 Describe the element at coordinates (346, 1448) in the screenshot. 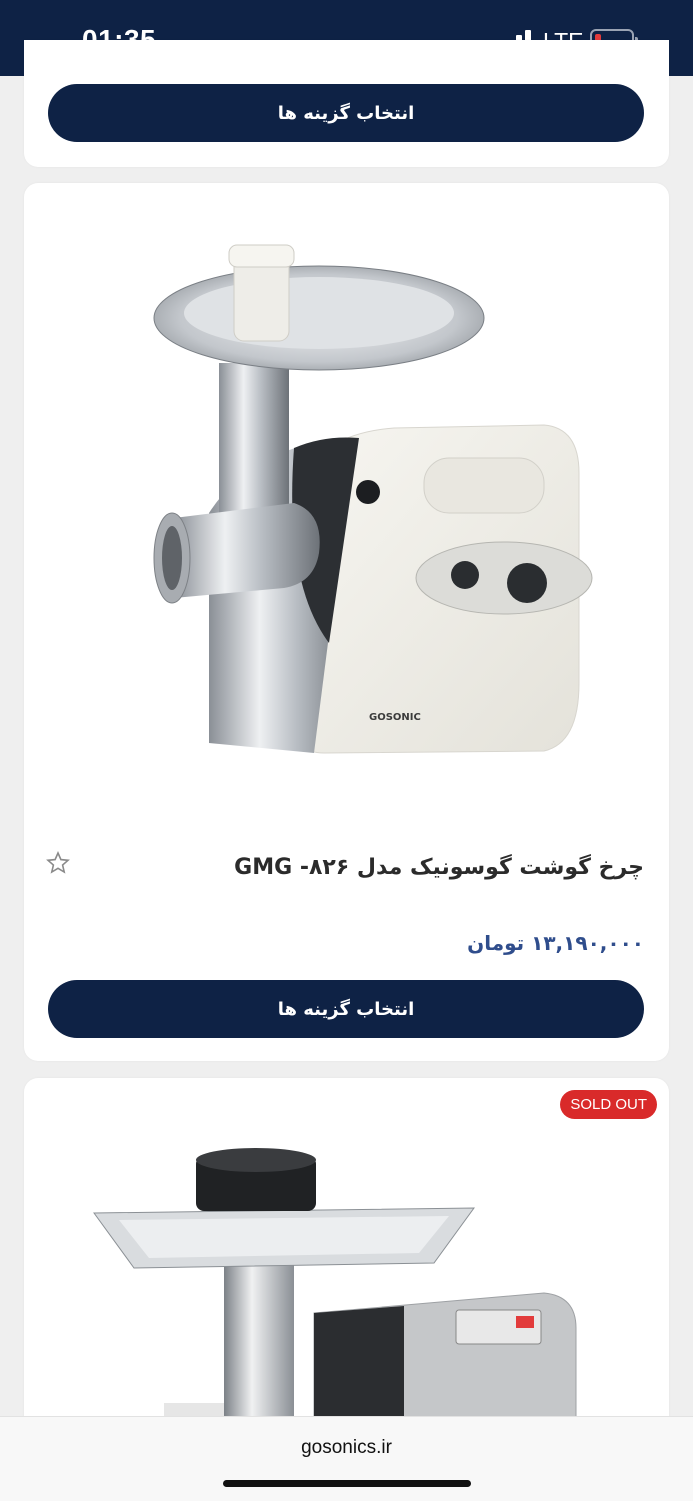

I see `address-bar-url: gosonics.ir` at that location.